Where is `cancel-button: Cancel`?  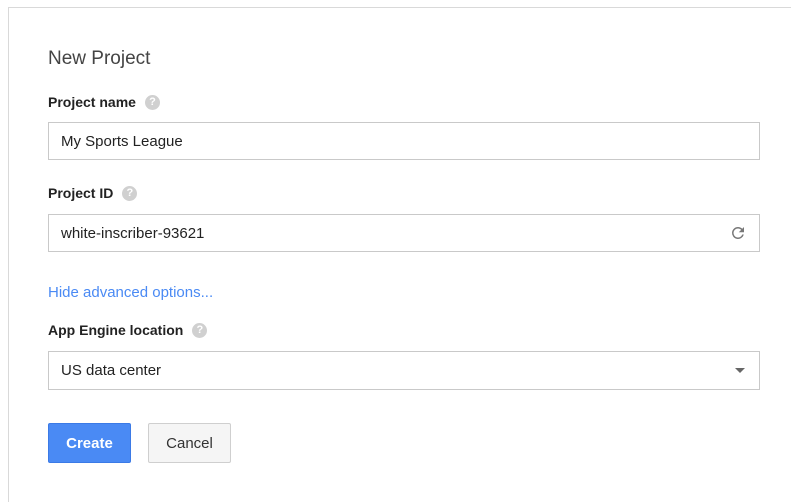
cancel-button: Cancel is located at coordinates (189, 443).